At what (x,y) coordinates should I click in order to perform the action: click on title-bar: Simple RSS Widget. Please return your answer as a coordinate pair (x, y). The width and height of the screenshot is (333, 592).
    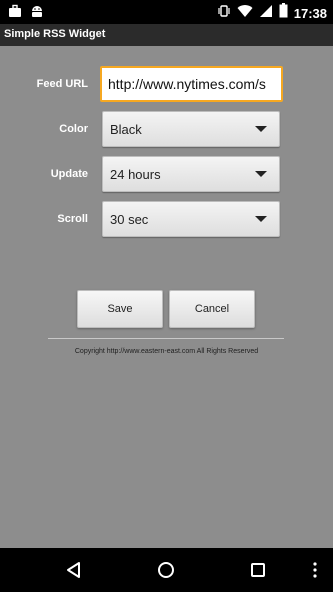
    Looking at the image, I should click on (166, 35).